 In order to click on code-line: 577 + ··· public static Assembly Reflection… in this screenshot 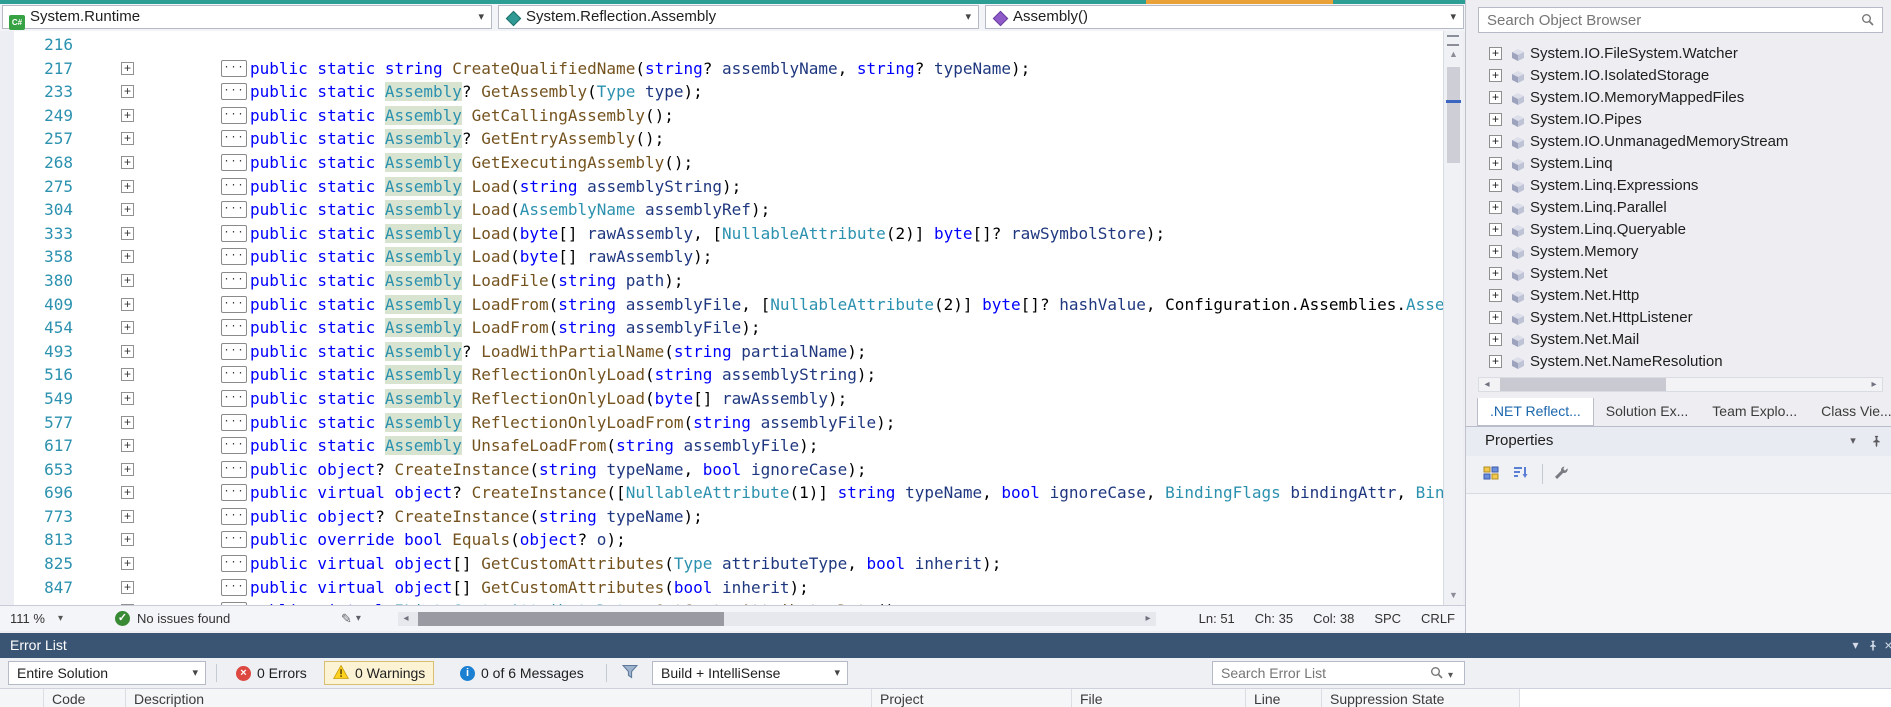, I will do `click(721, 423)`.